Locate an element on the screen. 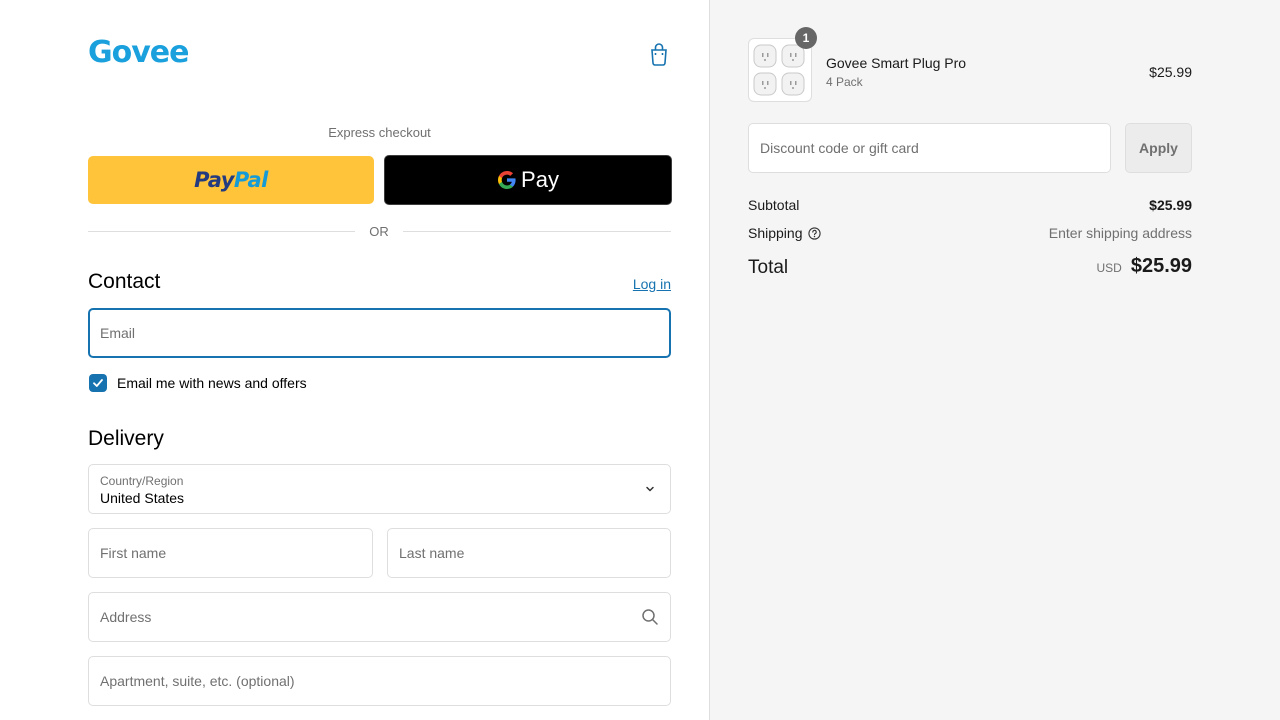 The height and width of the screenshot is (720, 1280). currency-code: USD is located at coordinates (1109, 268).